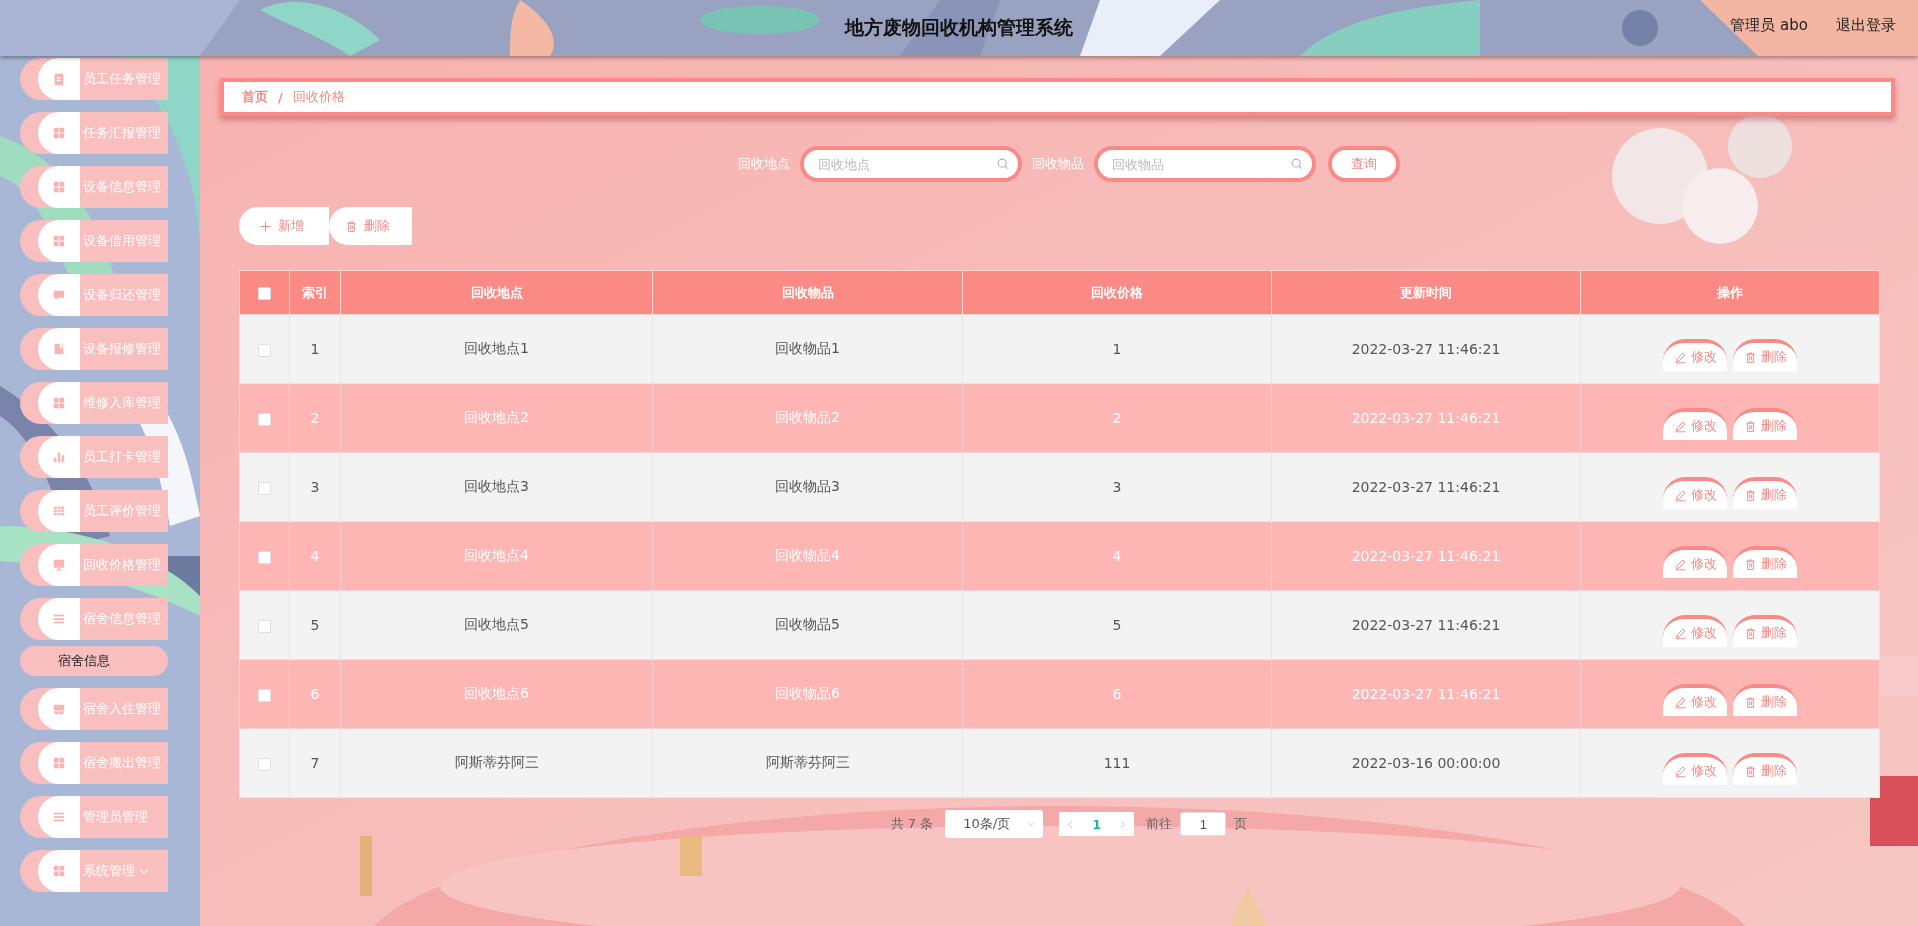 Image resolution: width=1918 pixels, height=926 pixels. Describe the element at coordinates (318, 97) in the screenshot. I see `breadcrumb-item: 回收价格` at that location.